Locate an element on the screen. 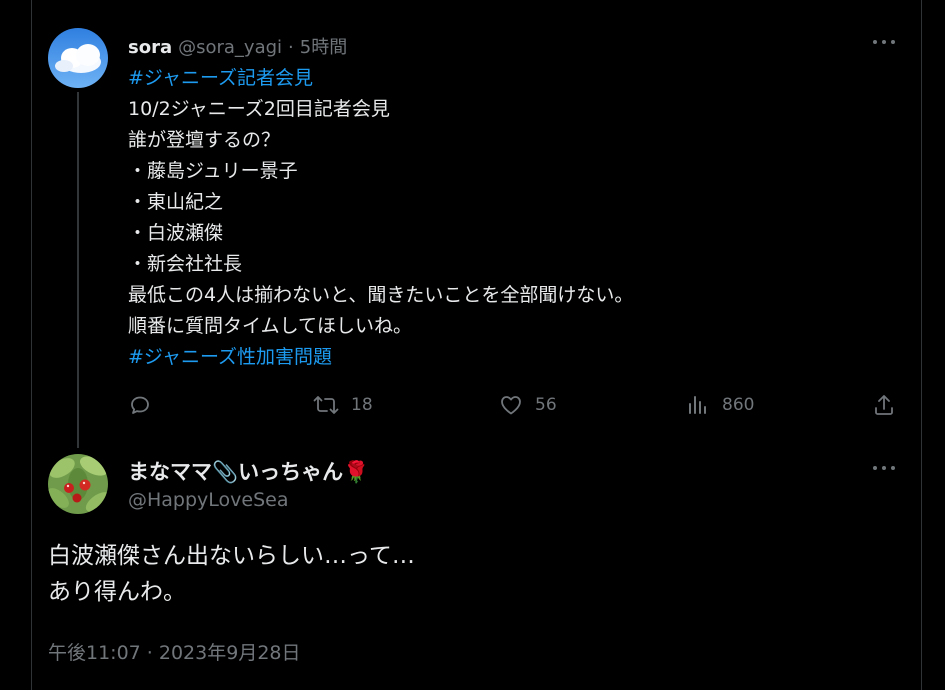  like-button: 56 is located at coordinates (528, 405).